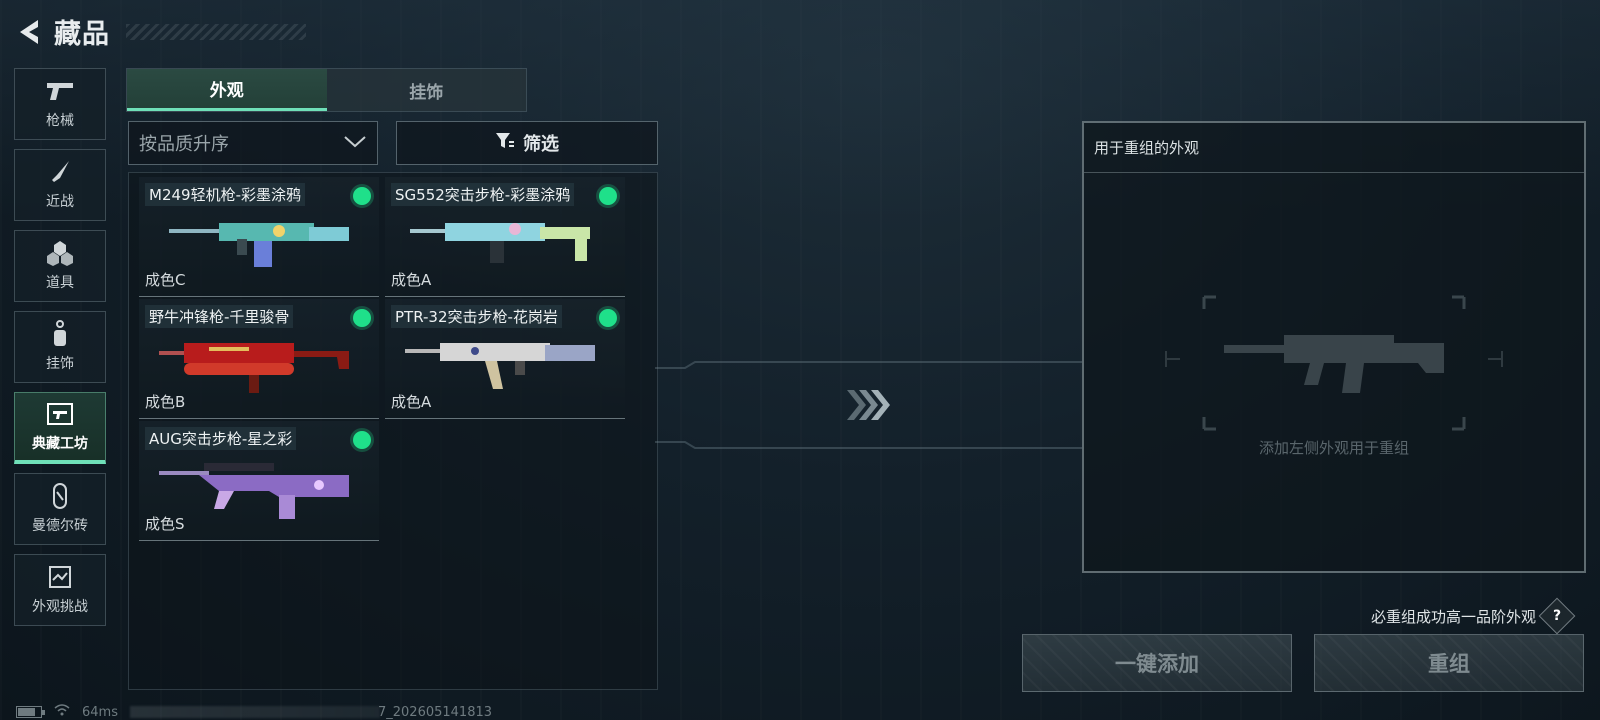  What do you see at coordinates (60, 526) in the screenshot?
I see `sidebar-item-label: 曼德尔砖` at bounding box center [60, 526].